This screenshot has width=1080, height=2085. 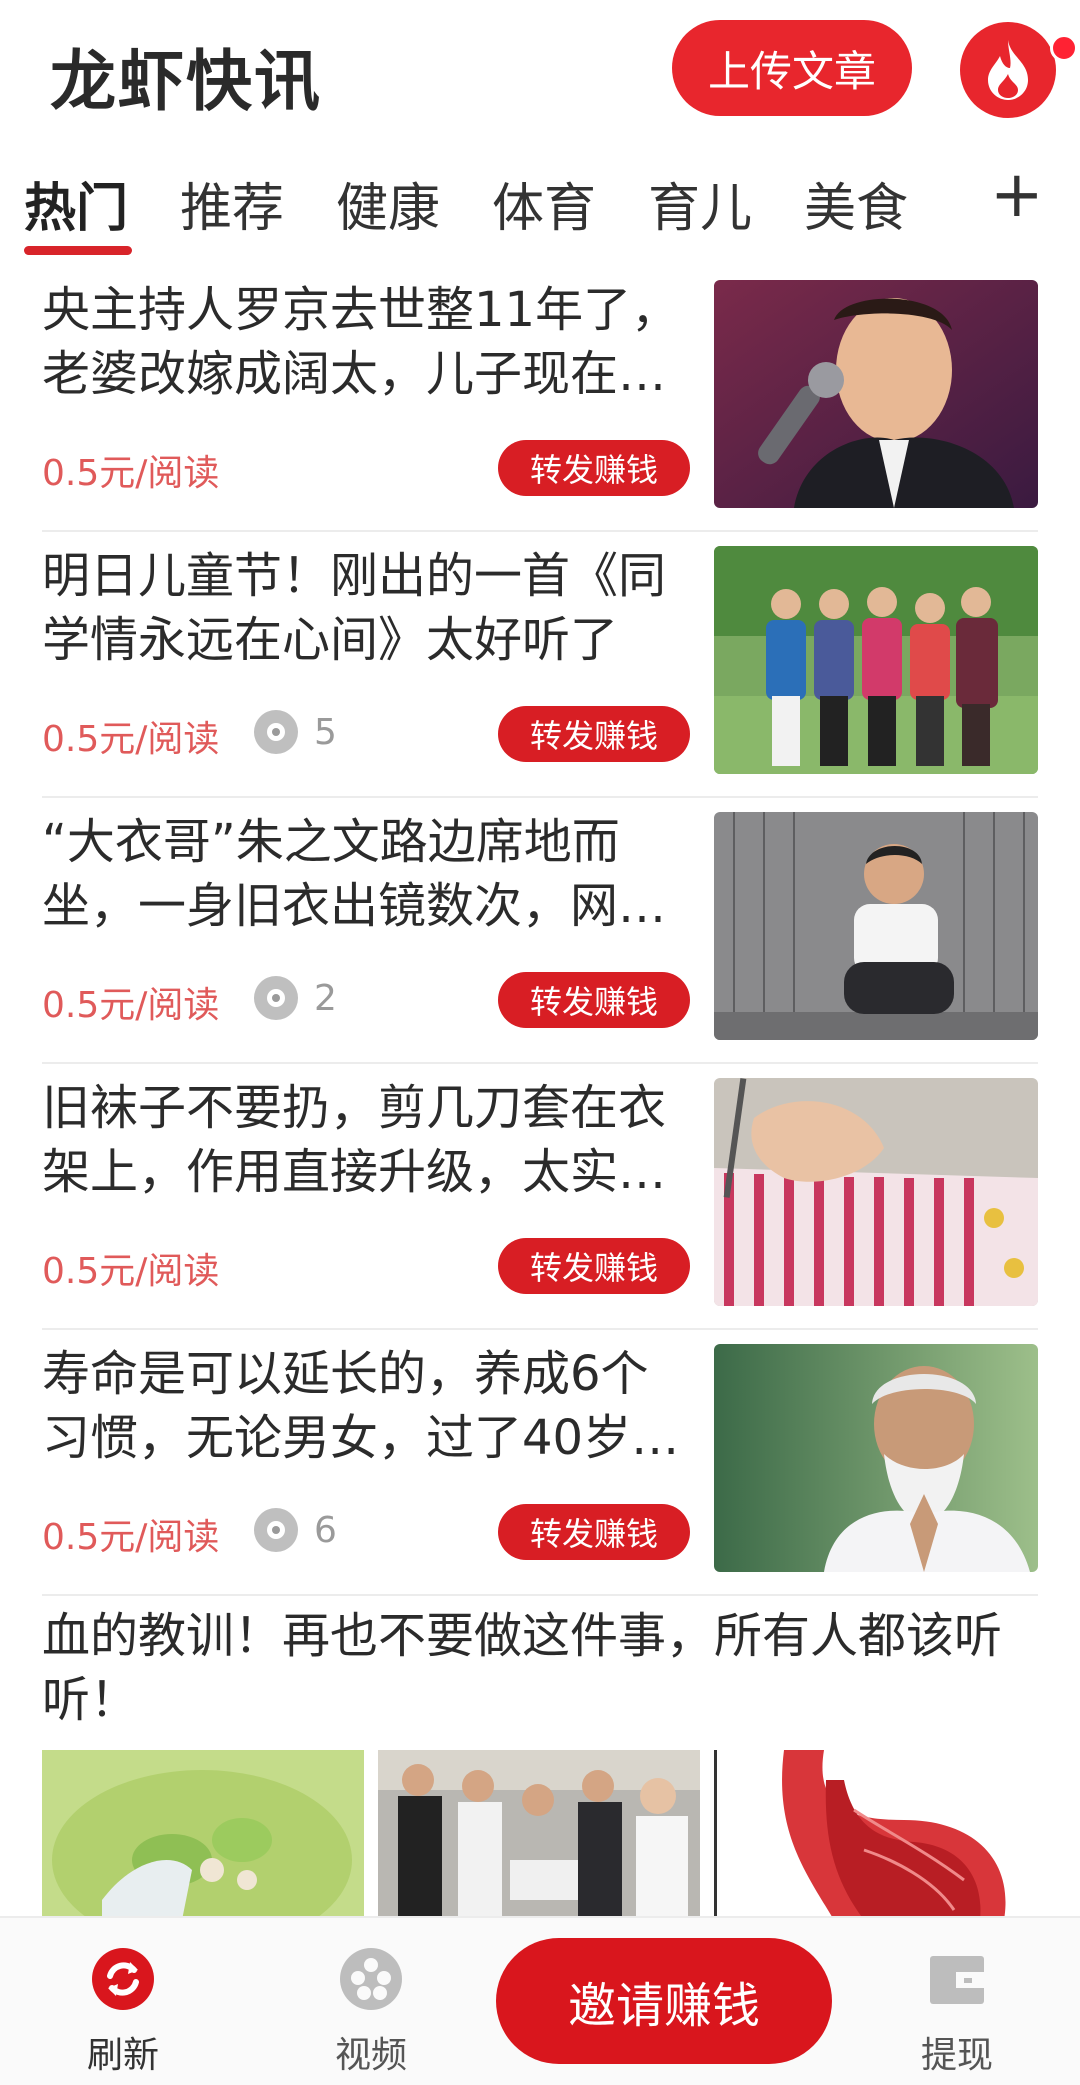 What do you see at coordinates (325, 998) in the screenshot?
I see `view-count-value: 2` at bounding box center [325, 998].